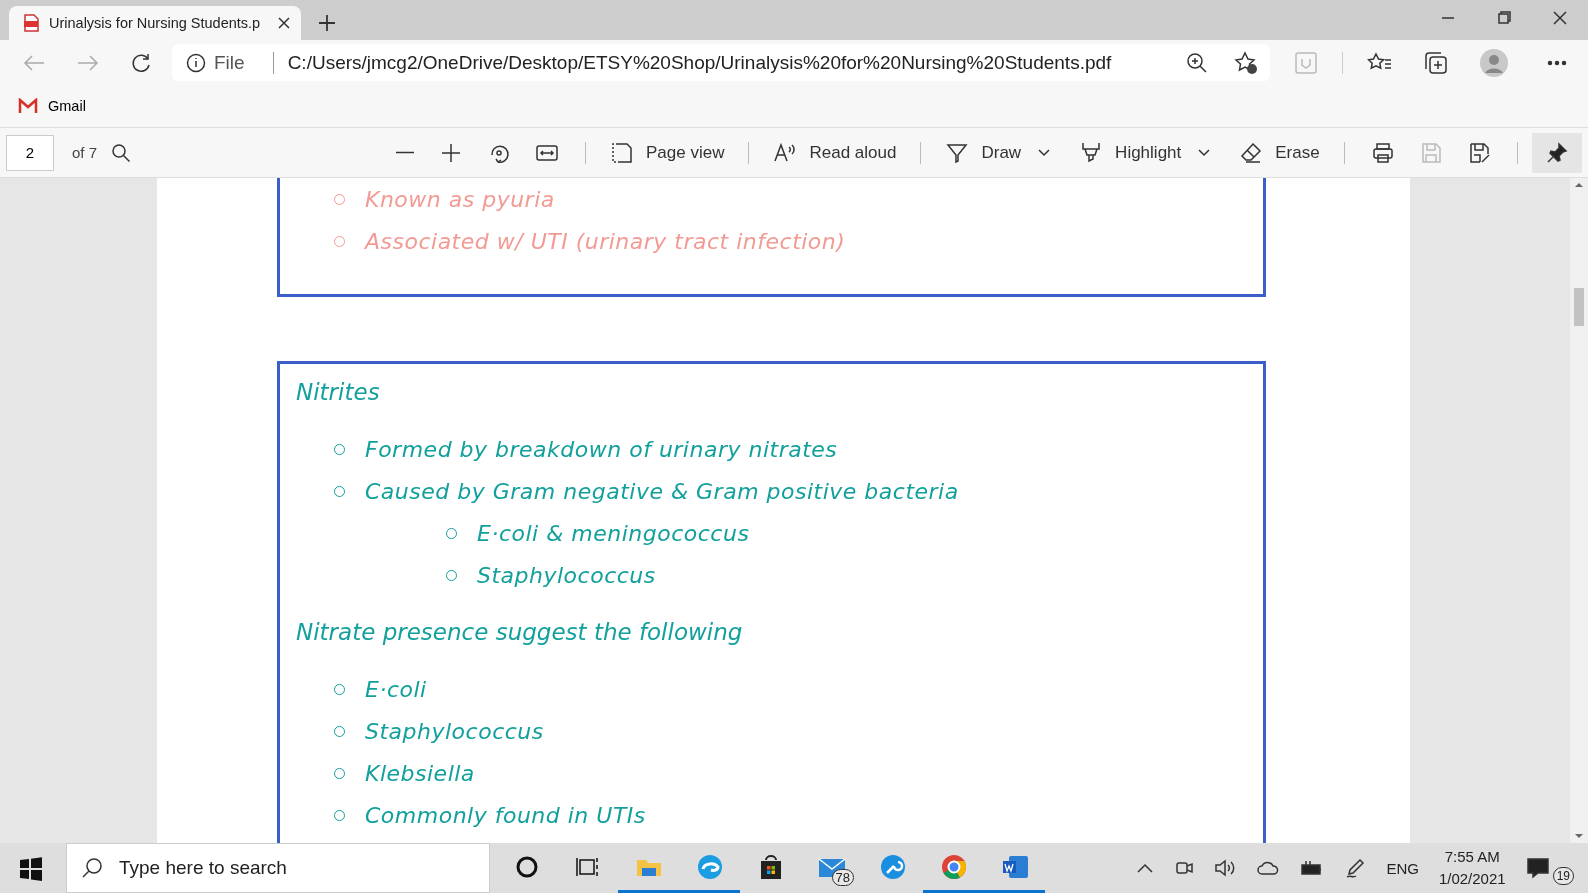 This screenshot has width=1588, height=893. Describe the element at coordinates (405, 152) in the screenshot. I see `zoom-out-icon` at that location.